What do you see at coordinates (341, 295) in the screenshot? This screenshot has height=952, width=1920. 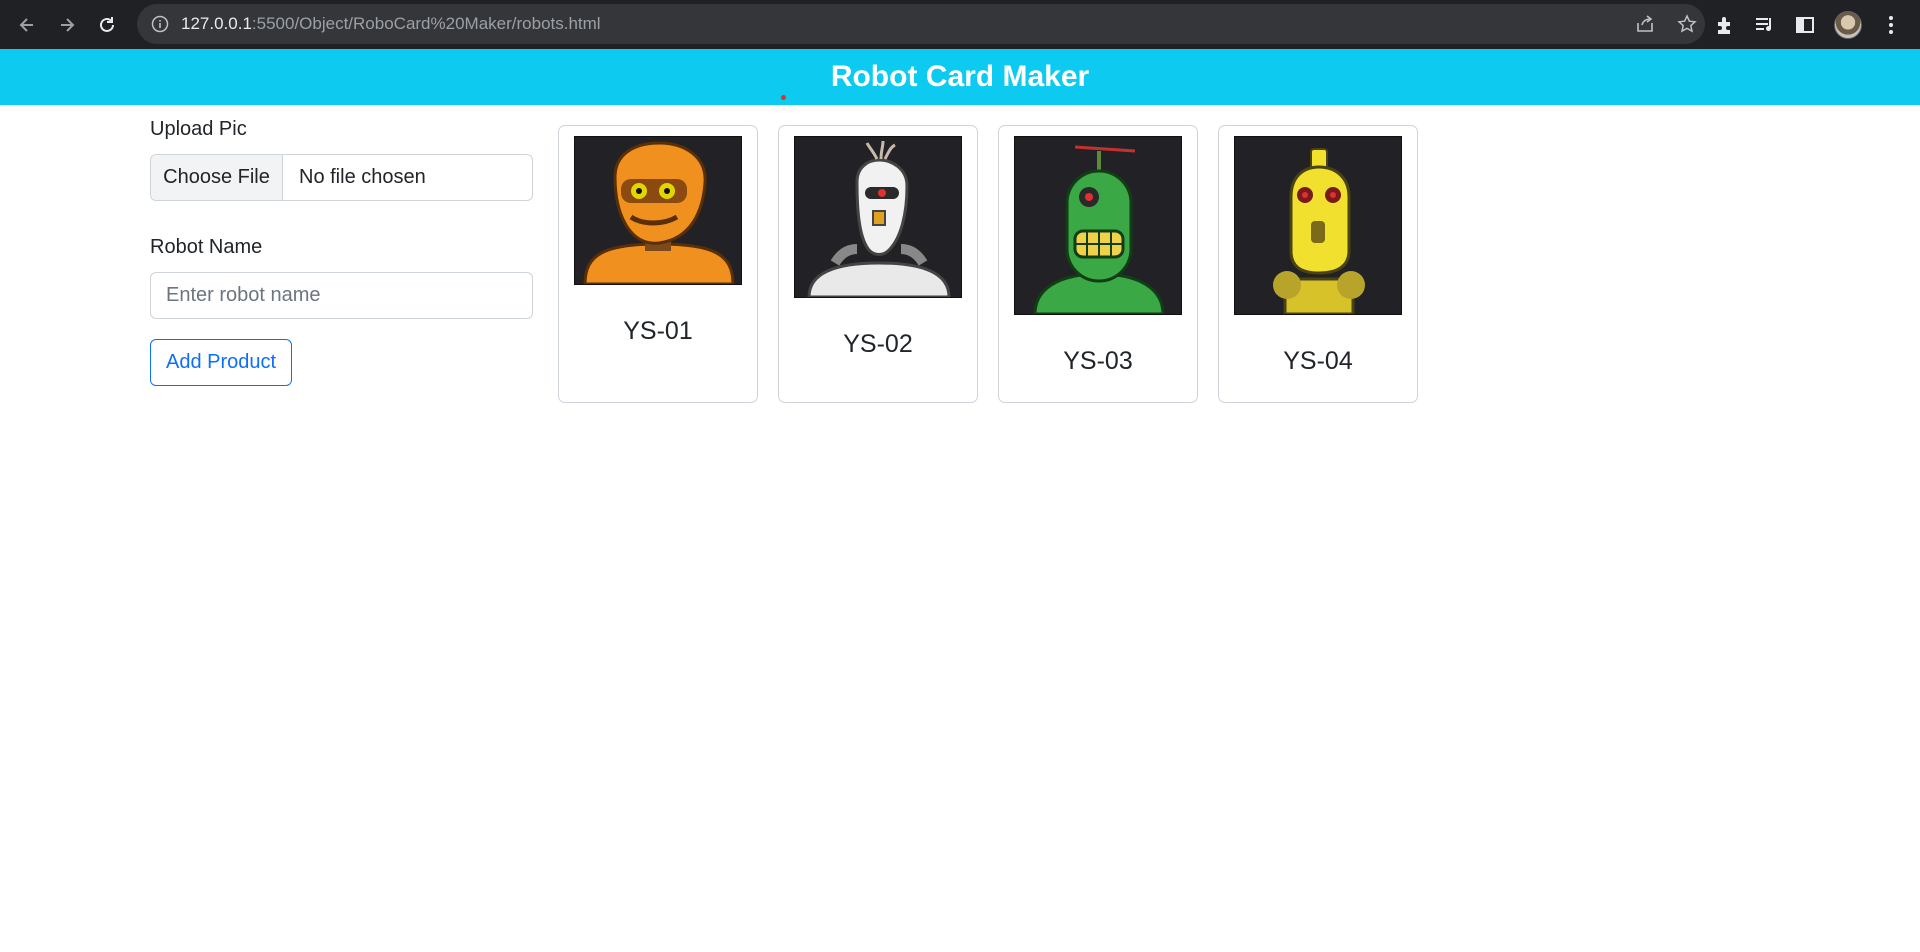 I see `robot-name-input` at bounding box center [341, 295].